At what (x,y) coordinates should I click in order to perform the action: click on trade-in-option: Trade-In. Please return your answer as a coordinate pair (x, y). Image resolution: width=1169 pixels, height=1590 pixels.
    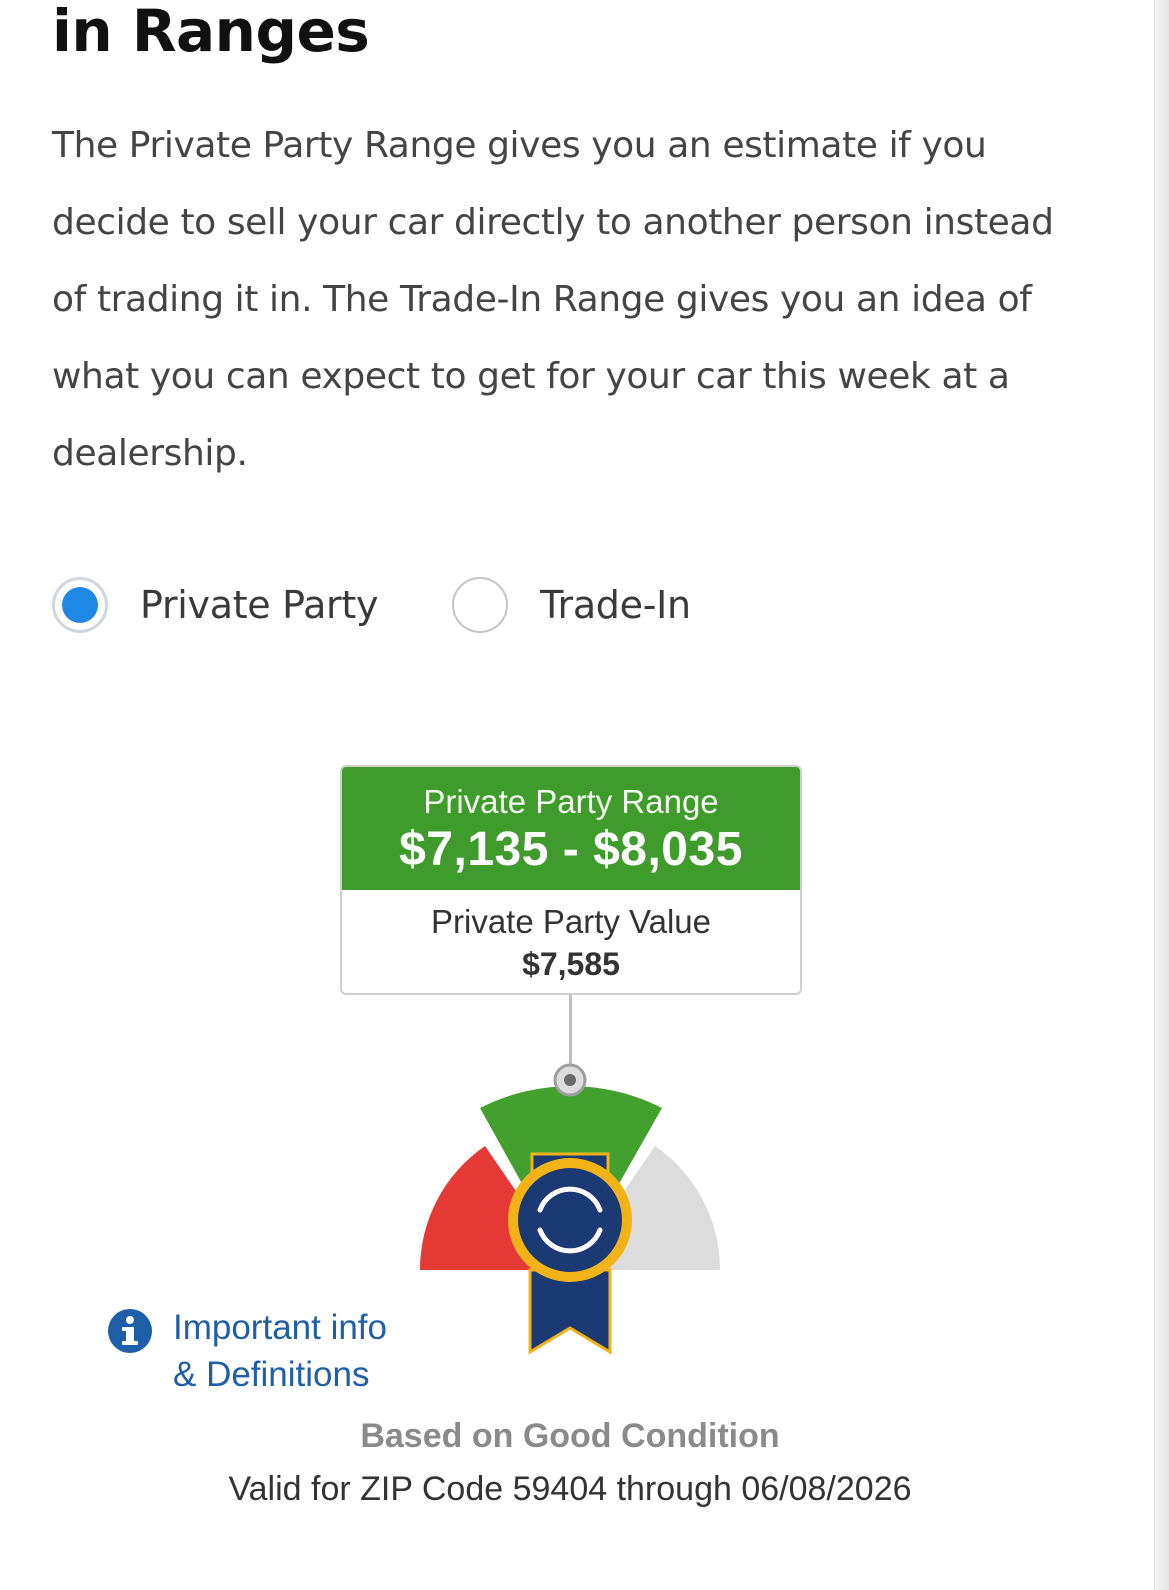
    Looking at the image, I should click on (571, 605).